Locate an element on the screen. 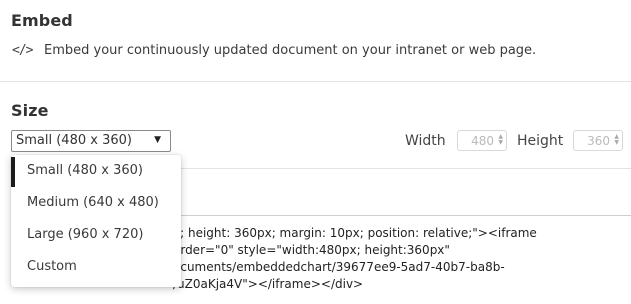 Image resolution: width=631 pixels, height=304 pixels. height-value: 360 is located at coordinates (598, 141).